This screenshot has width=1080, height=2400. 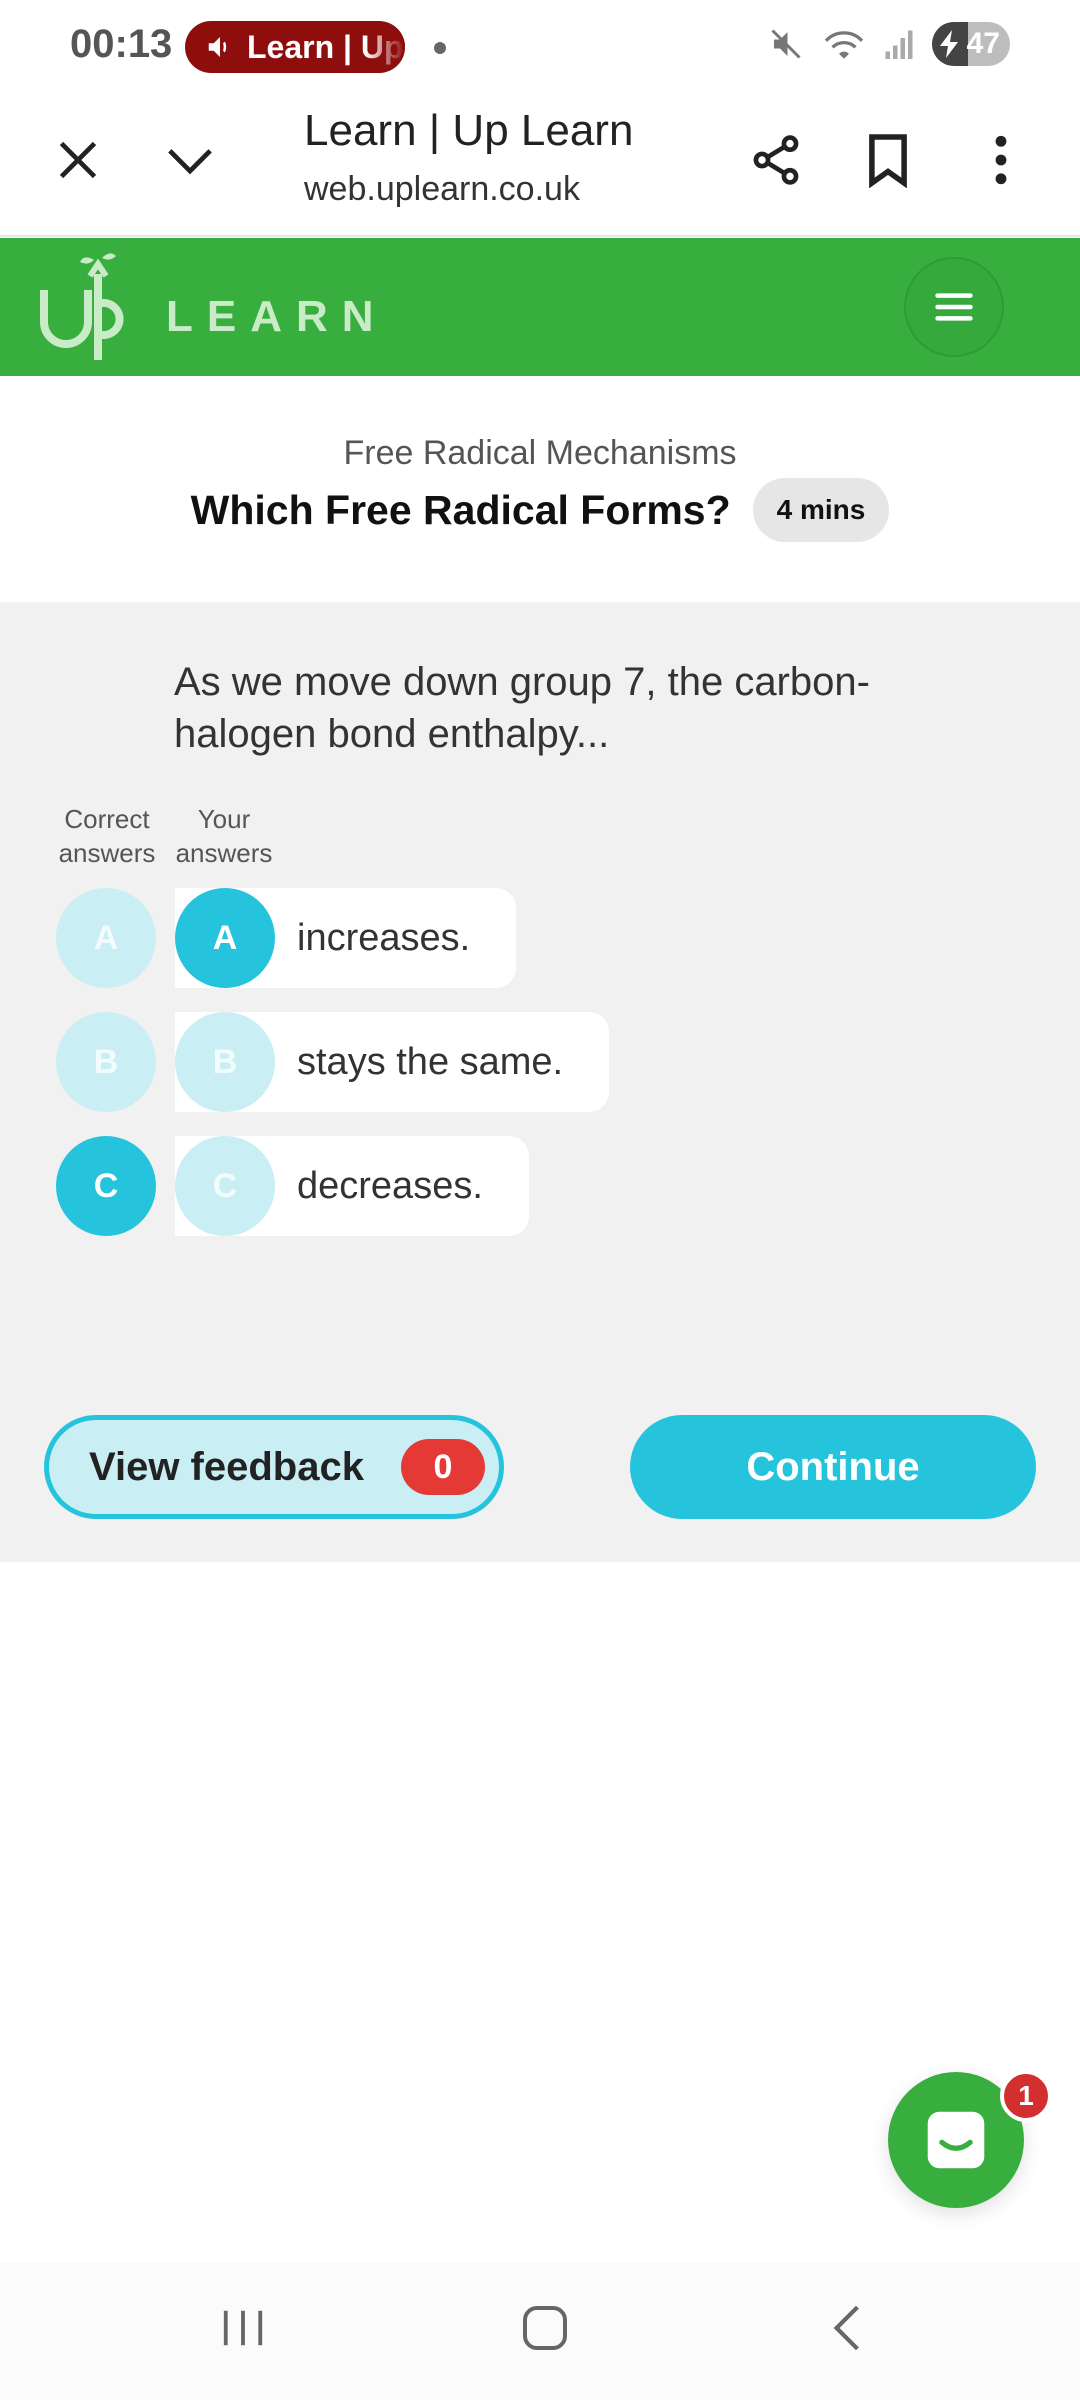 What do you see at coordinates (107, 836) in the screenshot?
I see `correct-answers-header: Correct answers` at bounding box center [107, 836].